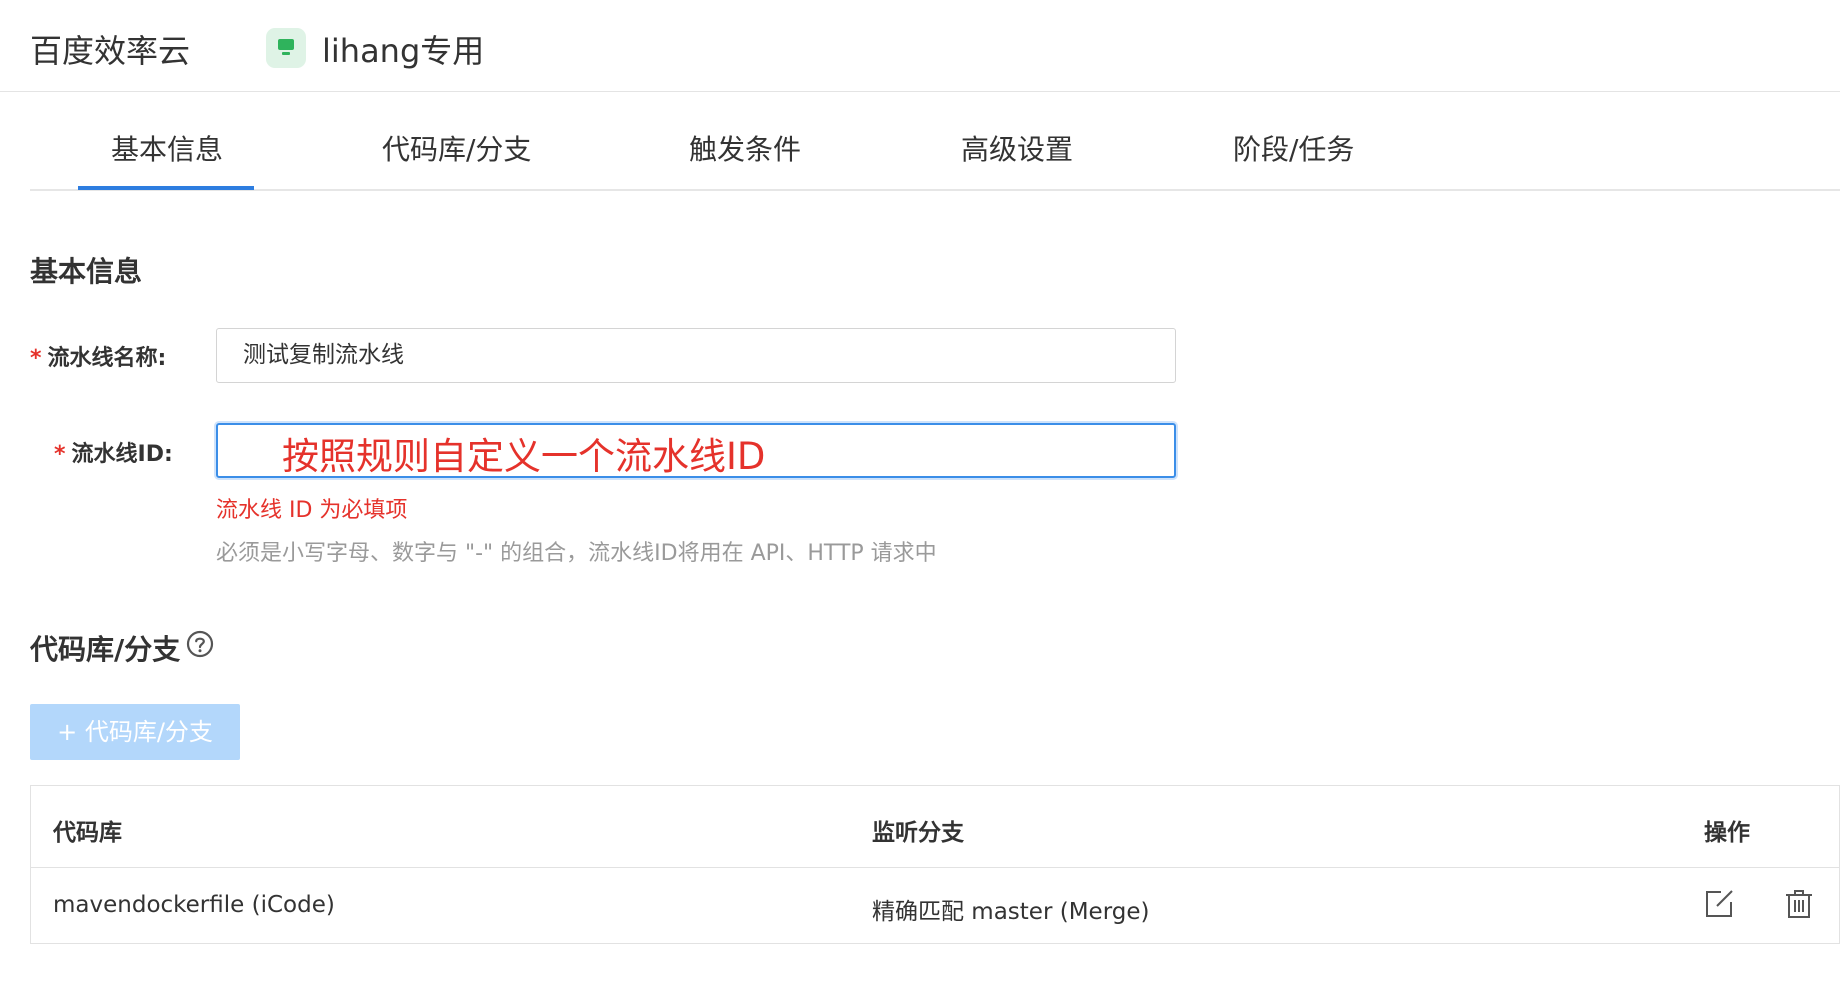 This screenshot has width=1840, height=994. What do you see at coordinates (86, 271) in the screenshot?
I see `basic-info-title: 基本信息` at bounding box center [86, 271].